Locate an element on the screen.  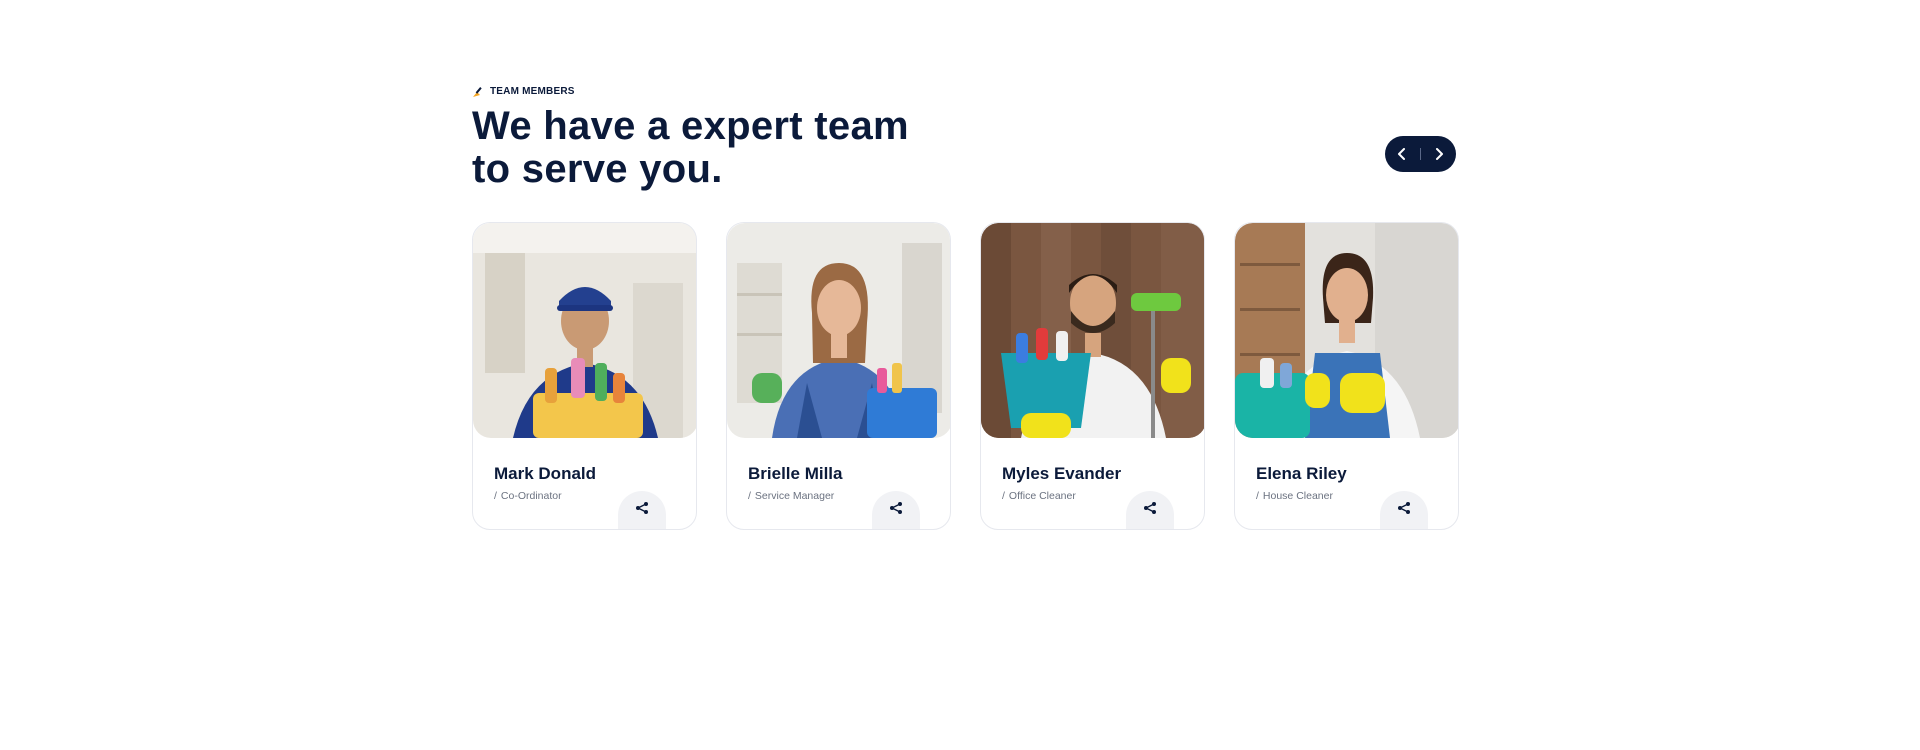
member-name: Elena Riley is located at coordinates (1301, 473).